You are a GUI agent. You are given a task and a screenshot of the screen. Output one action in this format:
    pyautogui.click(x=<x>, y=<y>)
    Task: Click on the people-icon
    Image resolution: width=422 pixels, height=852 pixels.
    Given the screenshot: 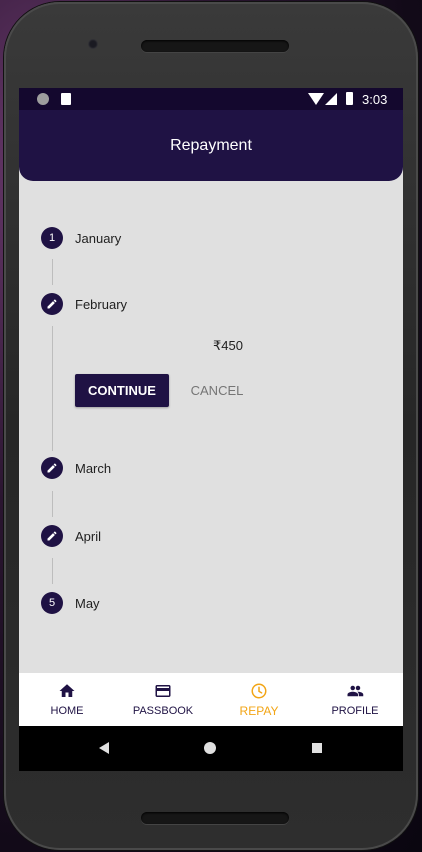 What is the action you would take?
    pyautogui.click(x=355, y=691)
    